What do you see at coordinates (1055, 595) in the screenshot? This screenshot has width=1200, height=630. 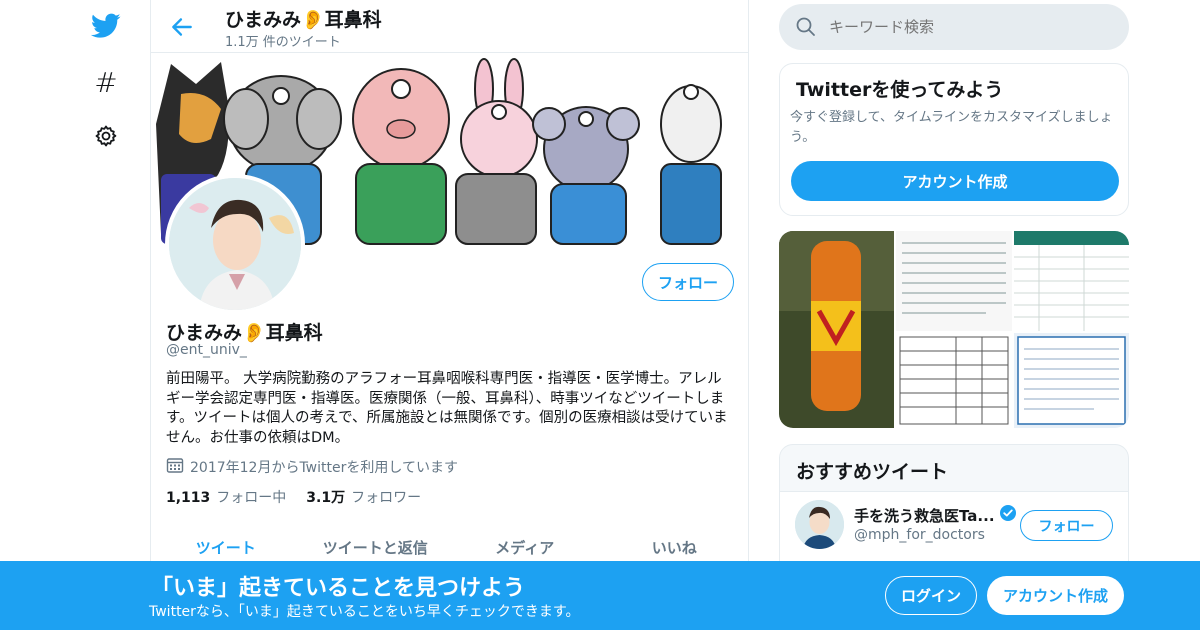 I see `bottom-create-account-button: アカウント作成` at bounding box center [1055, 595].